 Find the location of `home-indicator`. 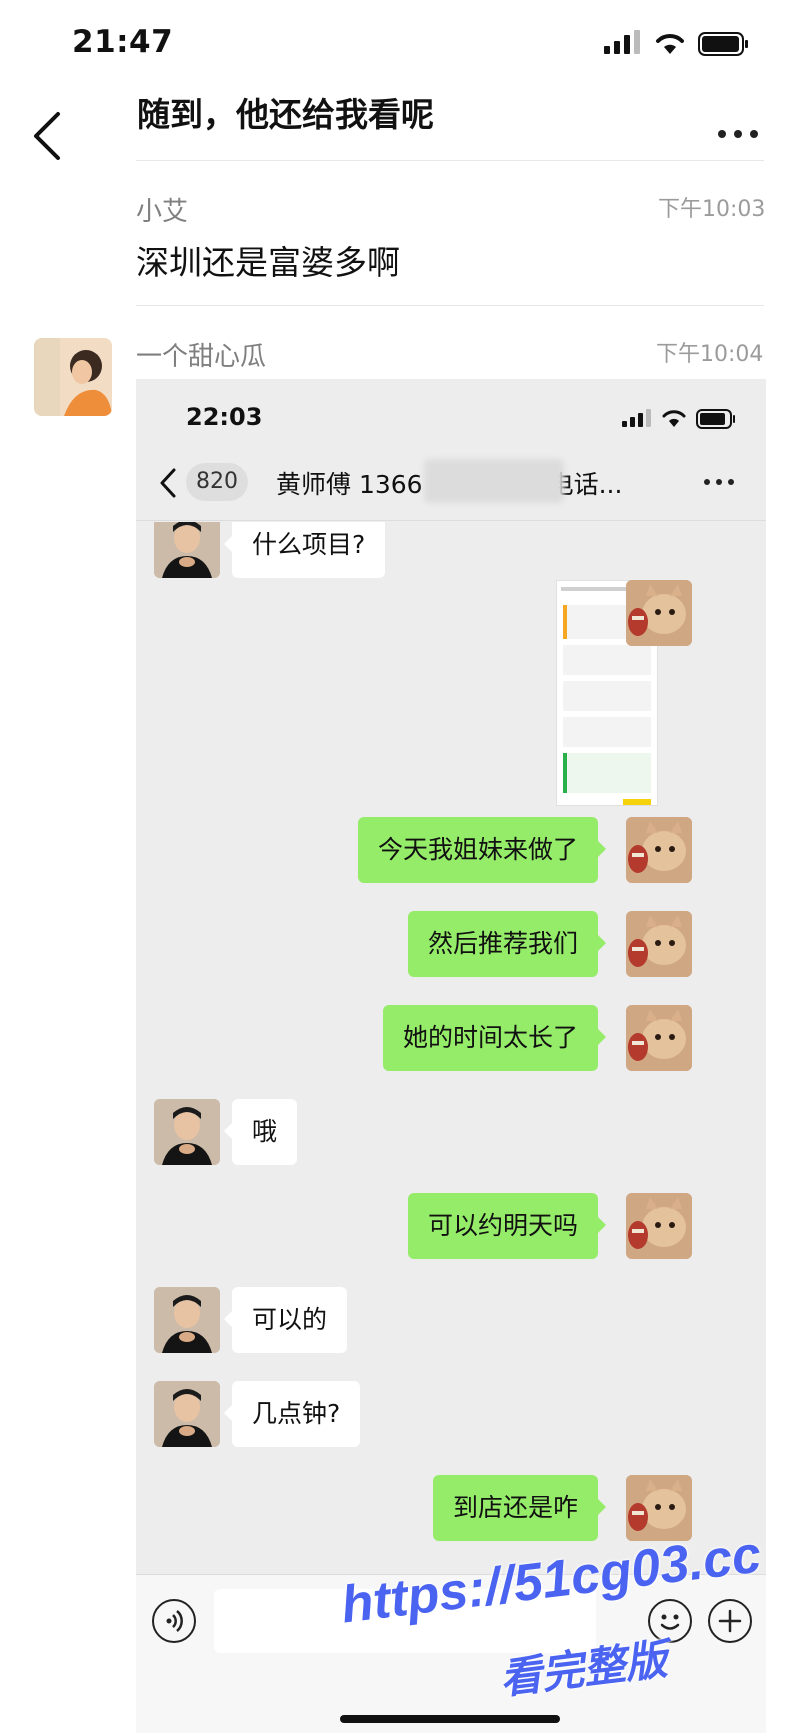

home-indicator is located at coordinates (450, 1719).